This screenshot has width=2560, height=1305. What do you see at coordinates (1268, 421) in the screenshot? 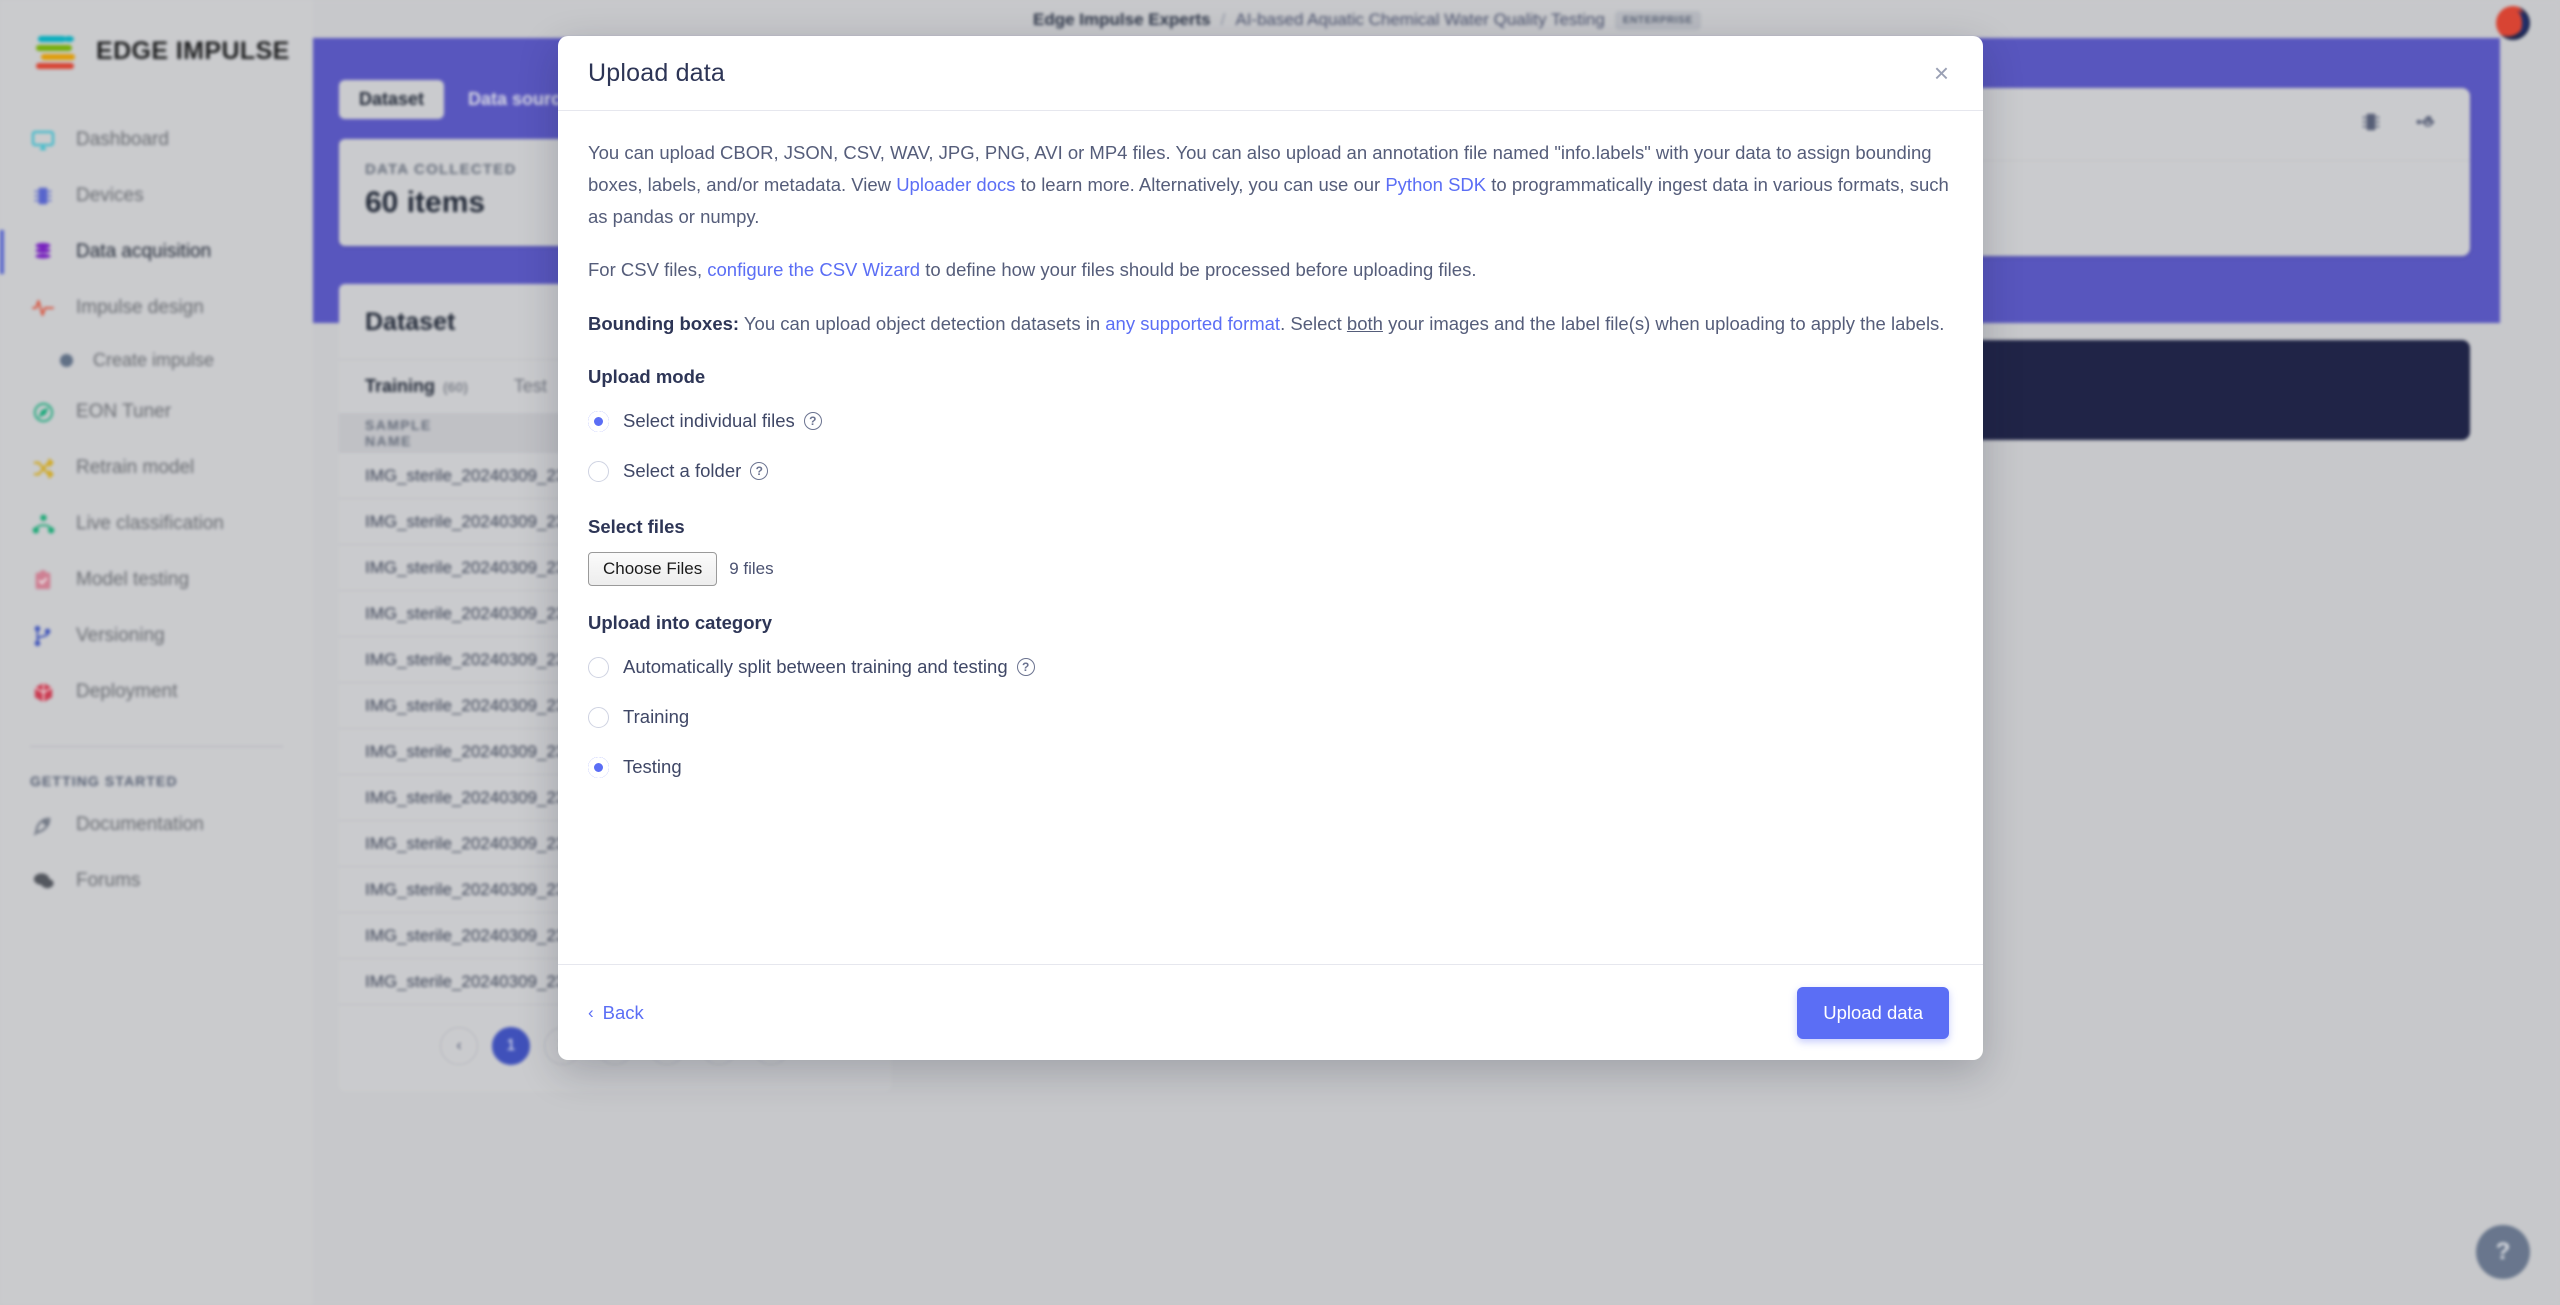
I see `radio-select-individual-files: Select individual files ?` at bounding box center [1268, 421].